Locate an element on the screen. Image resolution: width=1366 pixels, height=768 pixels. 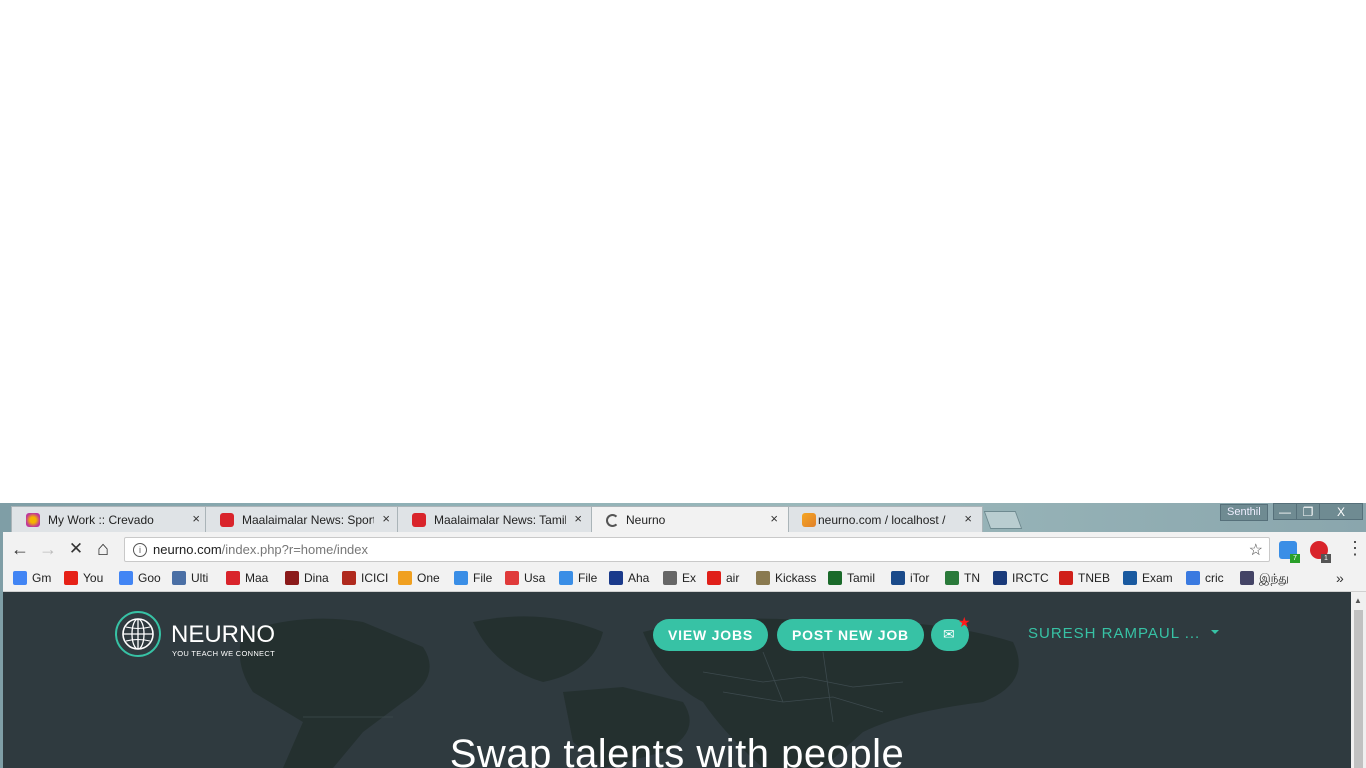
tab-phpmyadmin: neurno.com / localhost / × is located at coordinates (885, 519).